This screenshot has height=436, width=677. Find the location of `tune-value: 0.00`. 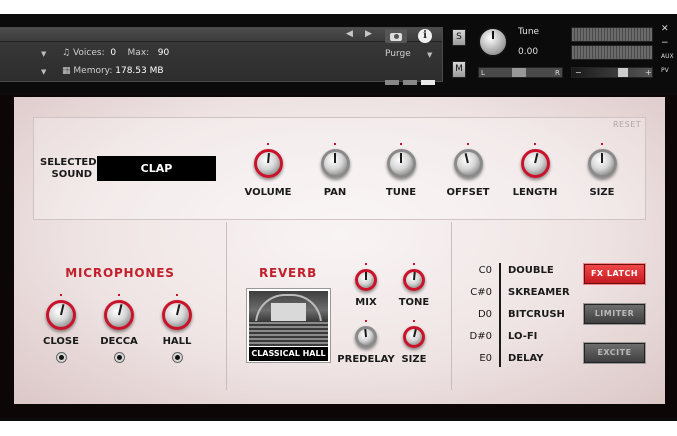

tune-value: 0.00 is located at coordinates (528, 52).